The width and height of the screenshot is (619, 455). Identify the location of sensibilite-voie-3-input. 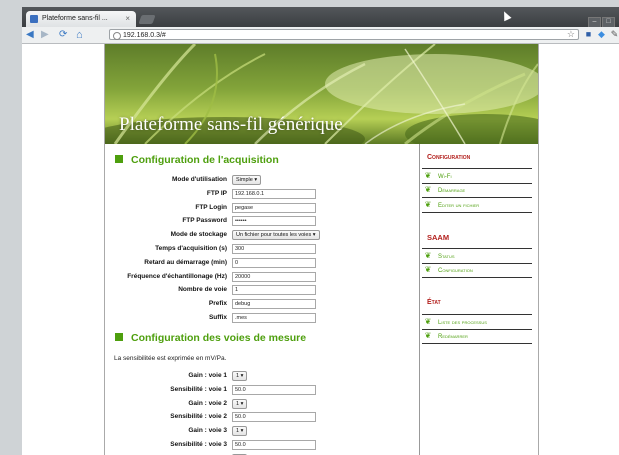
(274, 445).